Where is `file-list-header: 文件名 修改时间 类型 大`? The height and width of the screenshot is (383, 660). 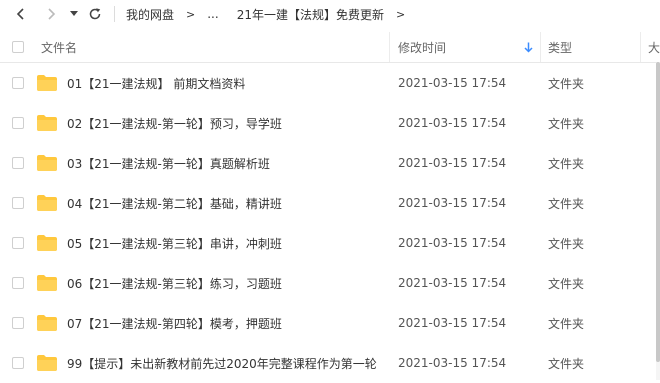 file-list-header: 文件名 修改时间 类型 大 is located at coordinates (330, 47).